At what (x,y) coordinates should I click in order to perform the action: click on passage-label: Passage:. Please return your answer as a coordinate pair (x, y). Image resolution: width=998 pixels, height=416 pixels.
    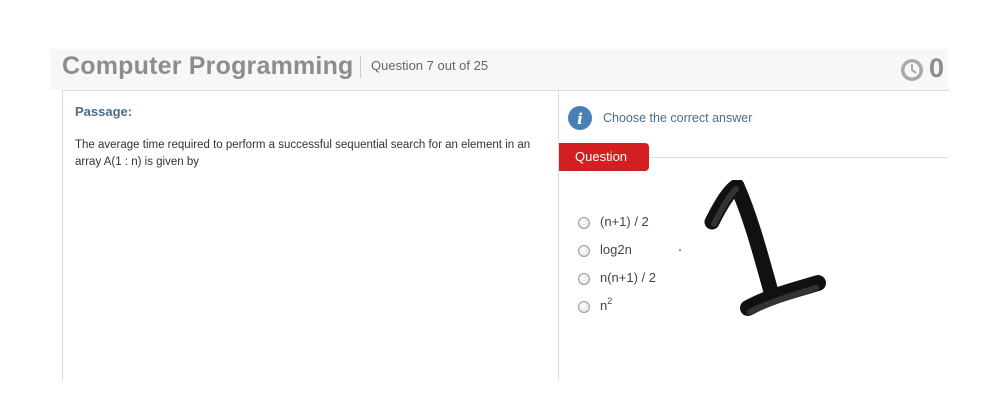
    Looking at the image, I should click on (104, 111).